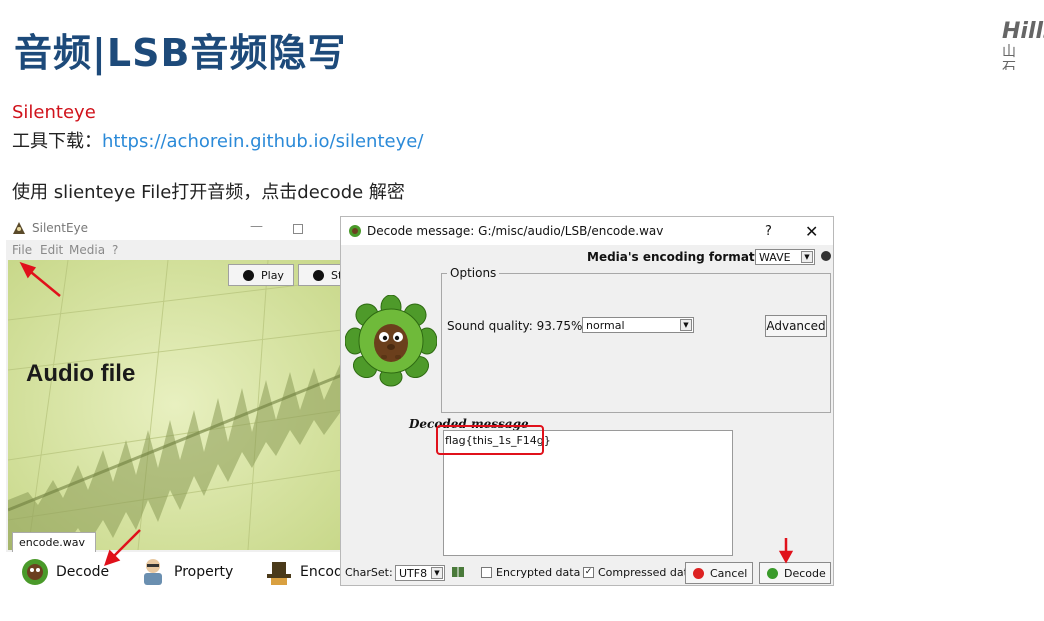 Image resolution: width=1044 pixels, height=621 pixels. I want to click on dialog-app-icon, so click(355, 231).